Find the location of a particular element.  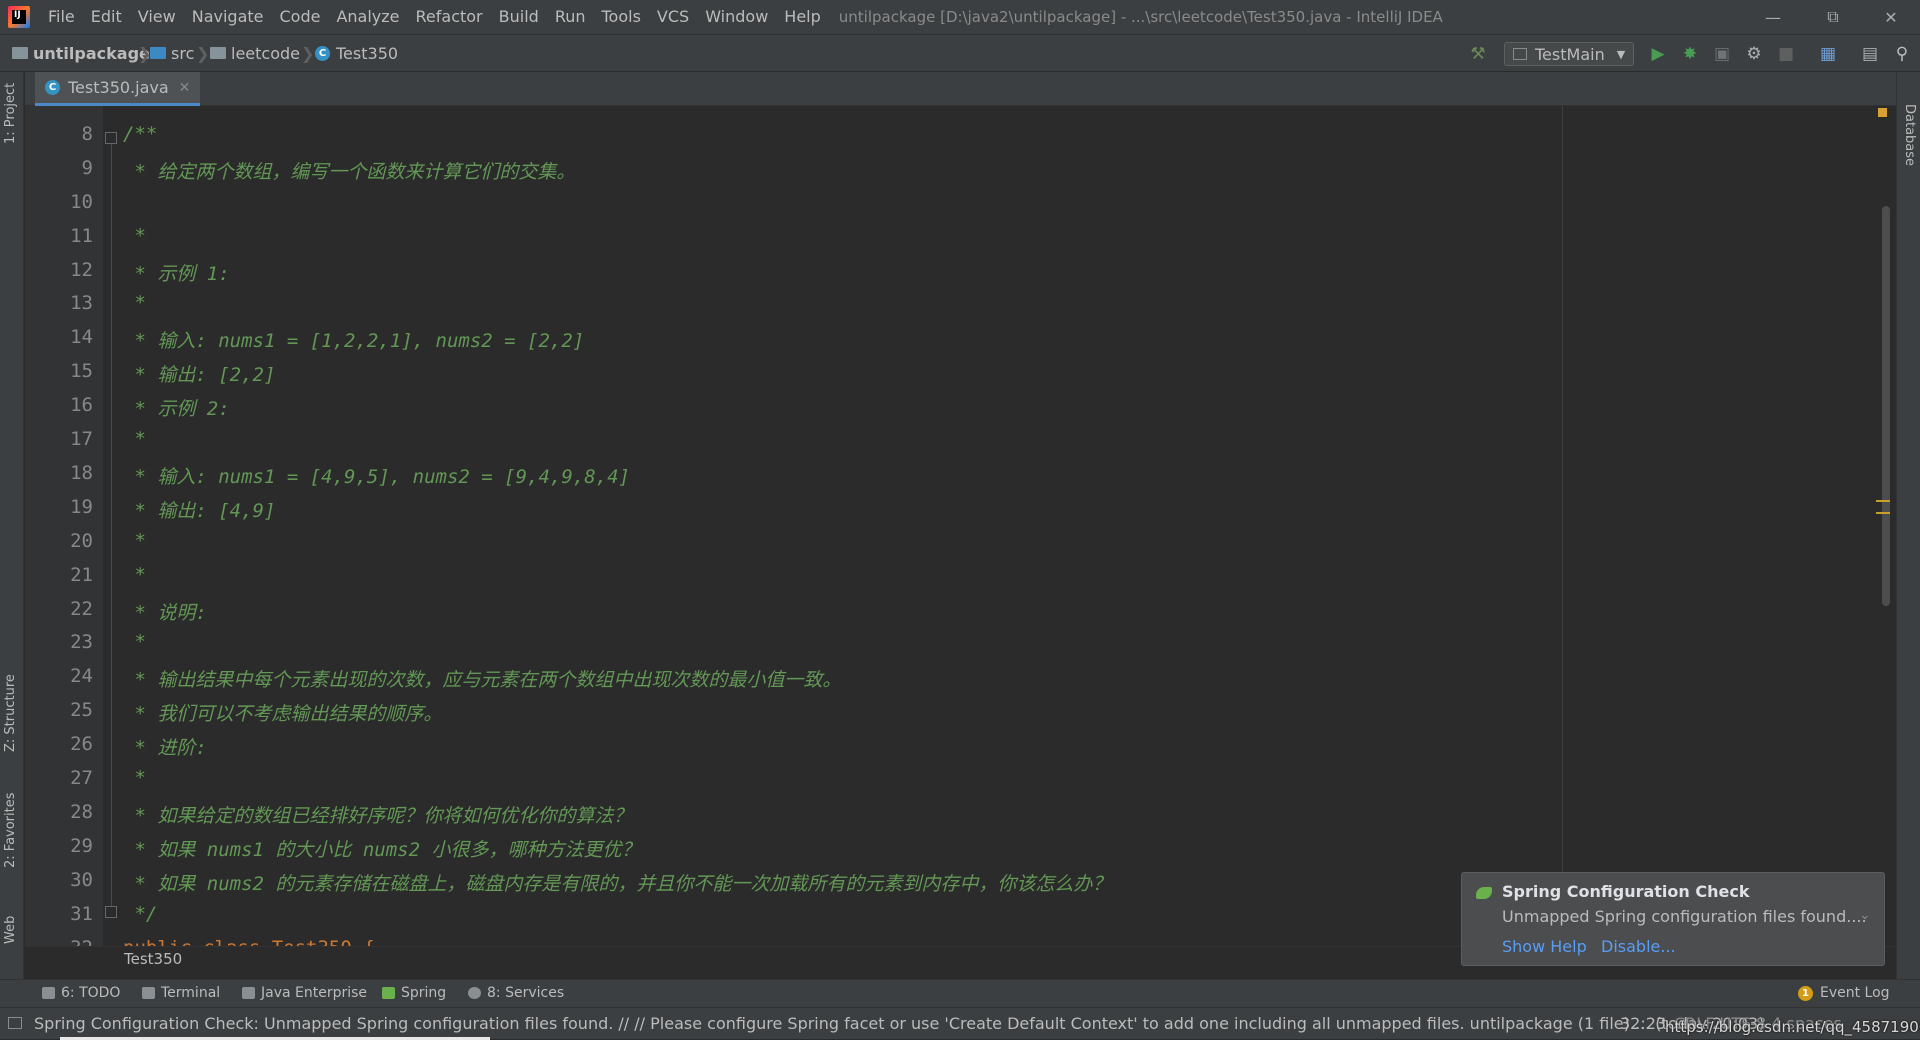

show-help-link: Show Help is located at coordinates (1544, 946).